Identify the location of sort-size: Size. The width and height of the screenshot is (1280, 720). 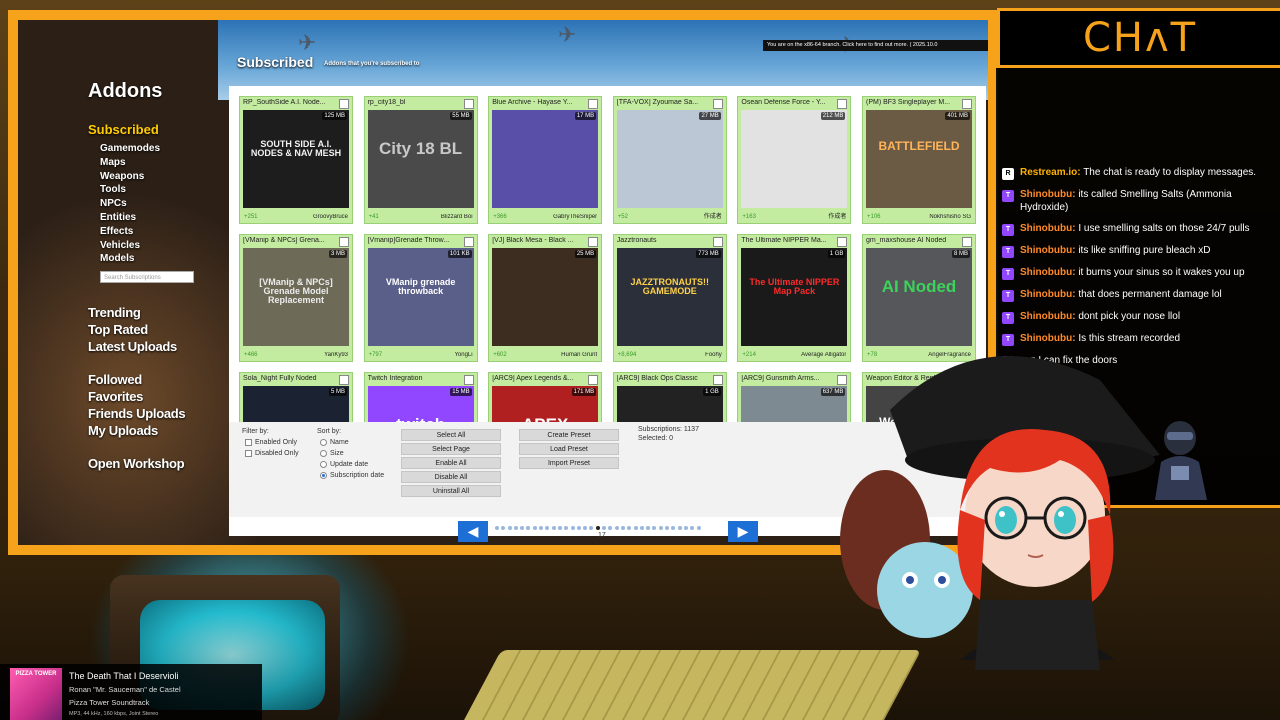
(332, 453).